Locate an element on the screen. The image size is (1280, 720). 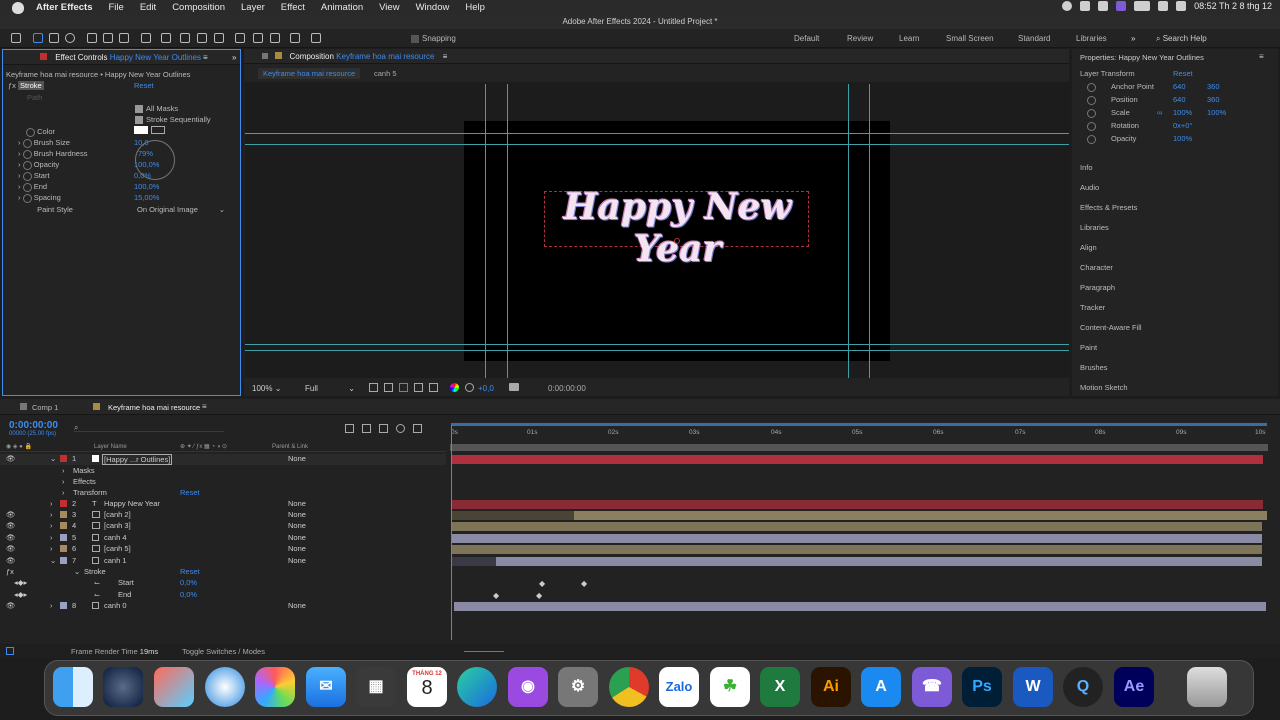
color-channel-icon is located at coordinates (454, 387).